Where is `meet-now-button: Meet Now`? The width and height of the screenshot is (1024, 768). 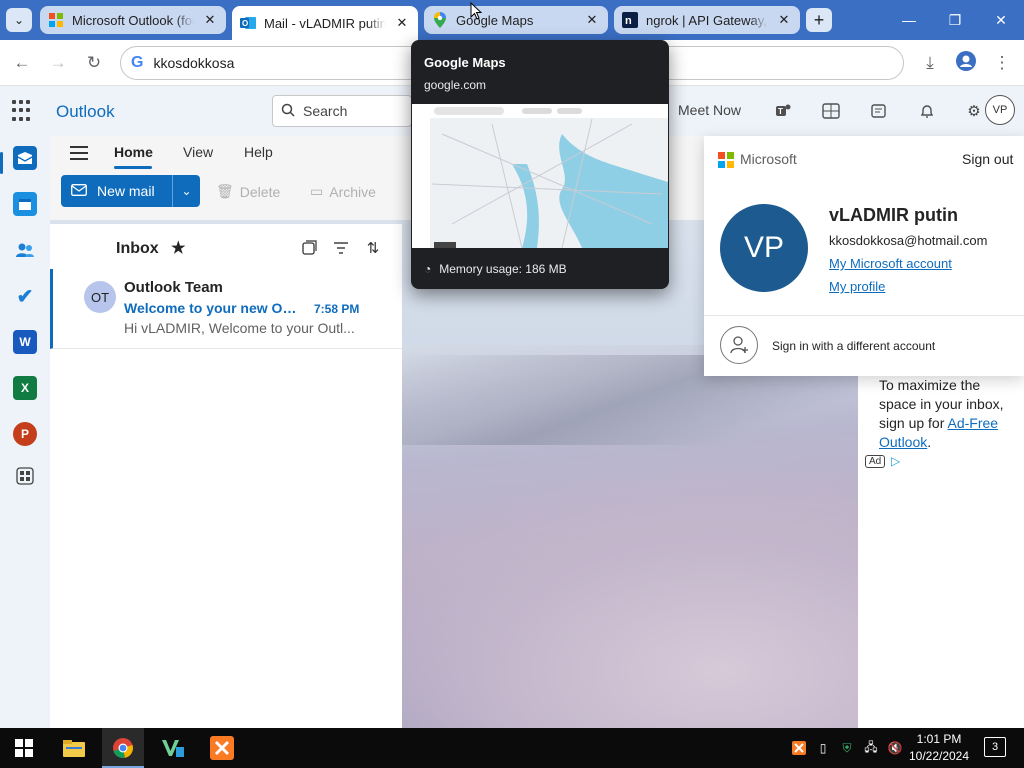 meet-now-button: Meet Now is located at coordinates (709, 110).